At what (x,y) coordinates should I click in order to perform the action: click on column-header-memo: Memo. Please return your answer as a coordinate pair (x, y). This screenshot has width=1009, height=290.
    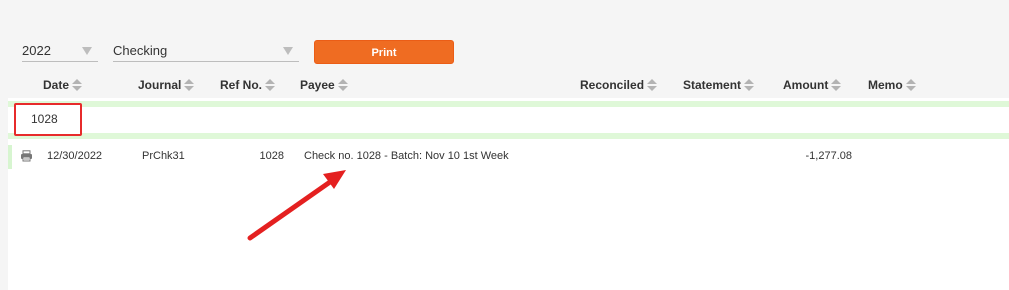
    Looking at the image, I should click on (892, 85).